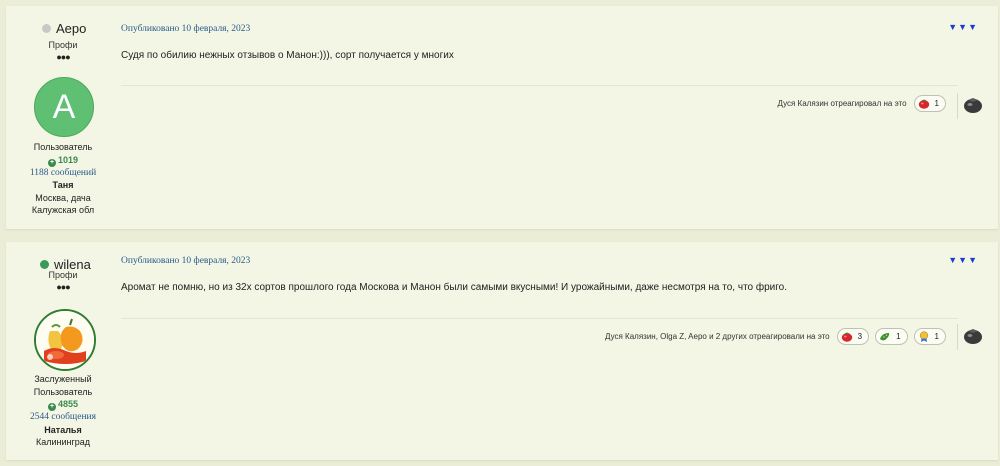 This screenshot has height=466, width=1000. I want to click on cucumber-icon, so click(885, 336).